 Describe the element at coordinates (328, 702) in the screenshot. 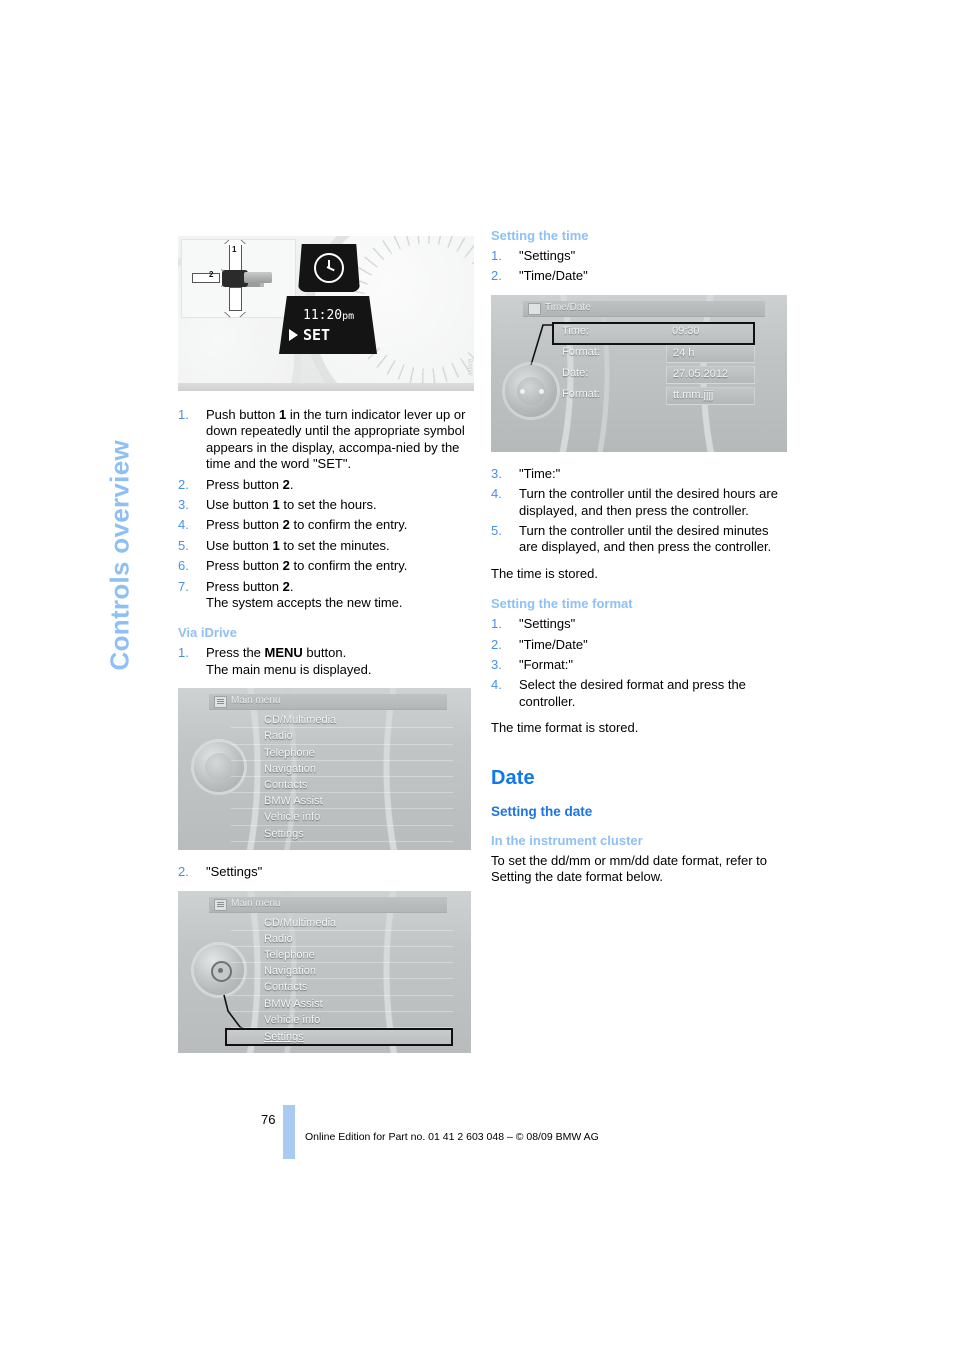

I see `screen-titlebar: Main menu` at that location.